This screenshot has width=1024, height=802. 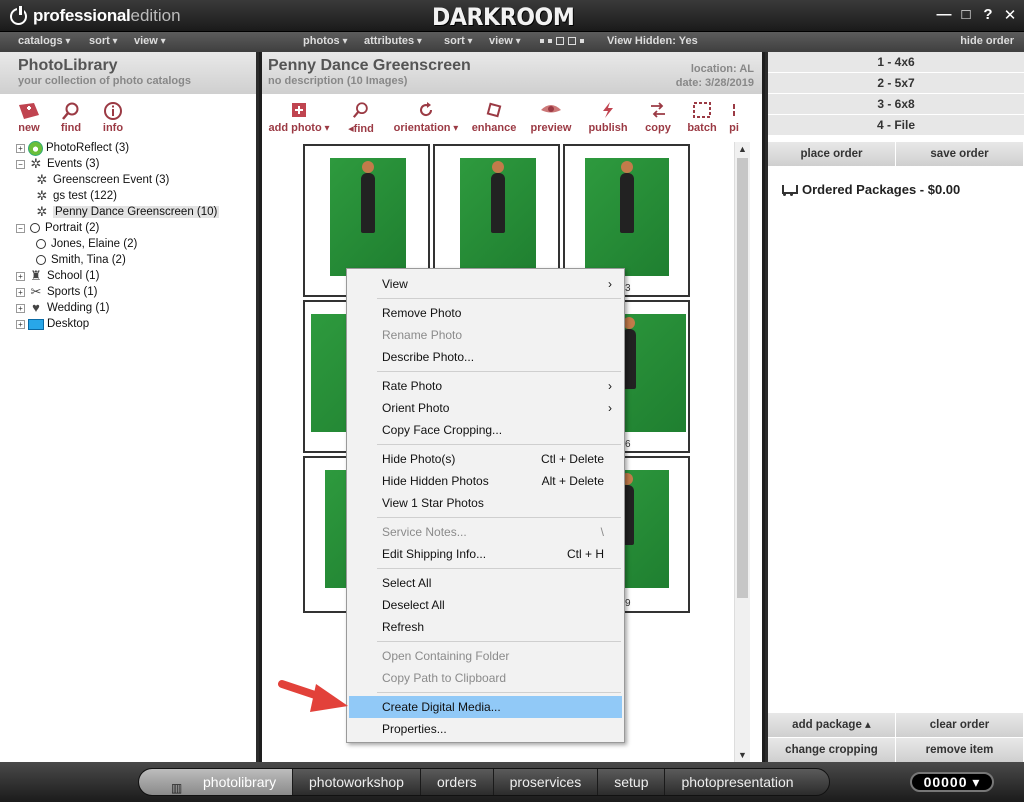 I want to click on find-catalog-button: find, so click(x=71, y=117).